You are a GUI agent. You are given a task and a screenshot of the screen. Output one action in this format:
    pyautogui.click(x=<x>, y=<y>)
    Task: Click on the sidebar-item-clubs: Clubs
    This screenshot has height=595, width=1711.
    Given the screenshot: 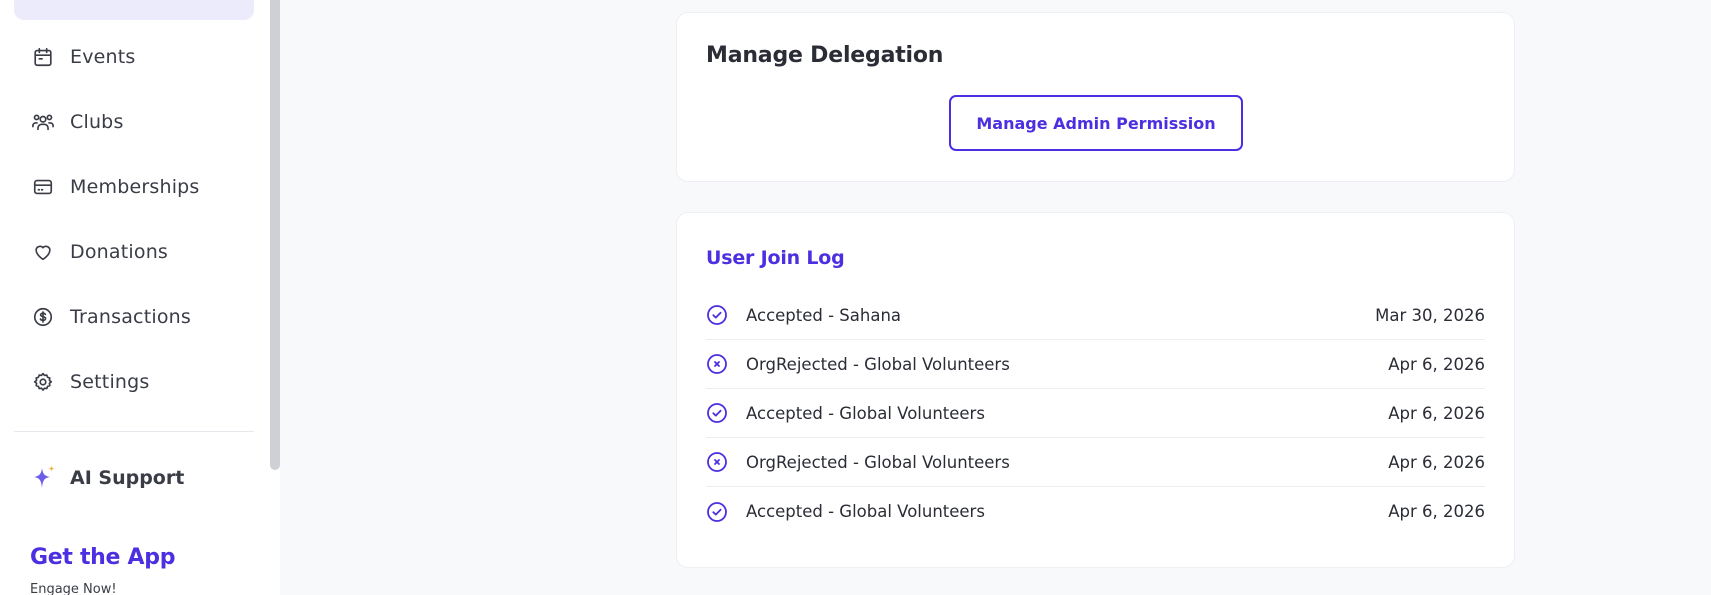 What is the action you would take?
    pyautogui.click(x=134, y=121)
    